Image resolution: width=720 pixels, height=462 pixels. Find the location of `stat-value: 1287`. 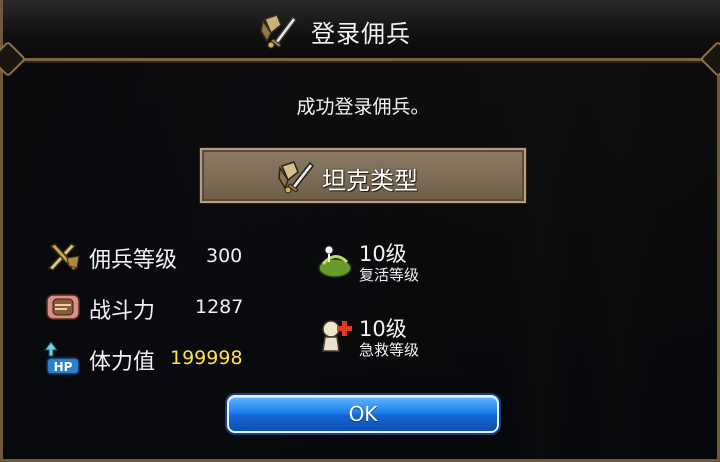

stat-value: 1287 is located at coordinates (219, 307).